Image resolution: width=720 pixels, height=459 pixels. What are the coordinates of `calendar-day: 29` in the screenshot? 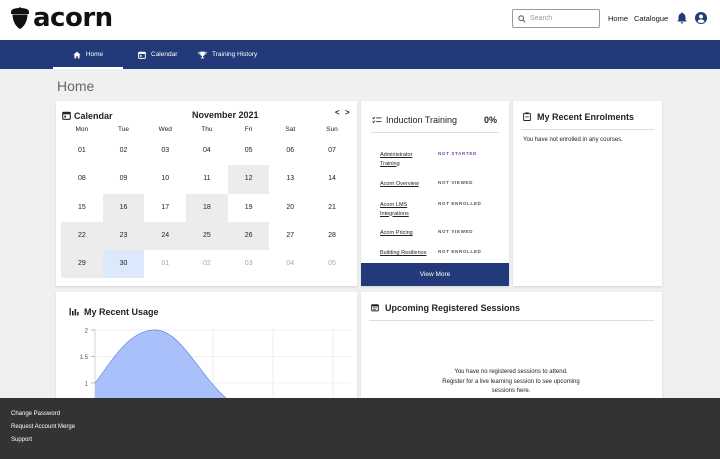 It's located at (82, 264).